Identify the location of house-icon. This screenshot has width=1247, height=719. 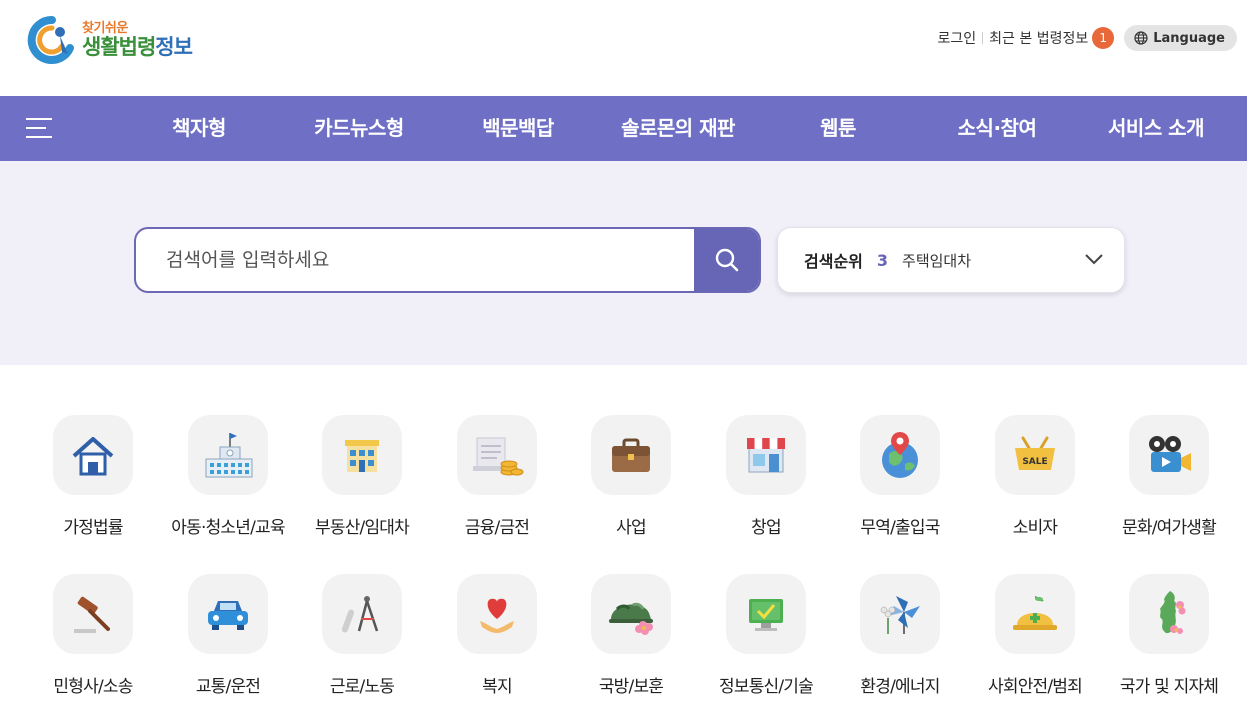
(93, 455).